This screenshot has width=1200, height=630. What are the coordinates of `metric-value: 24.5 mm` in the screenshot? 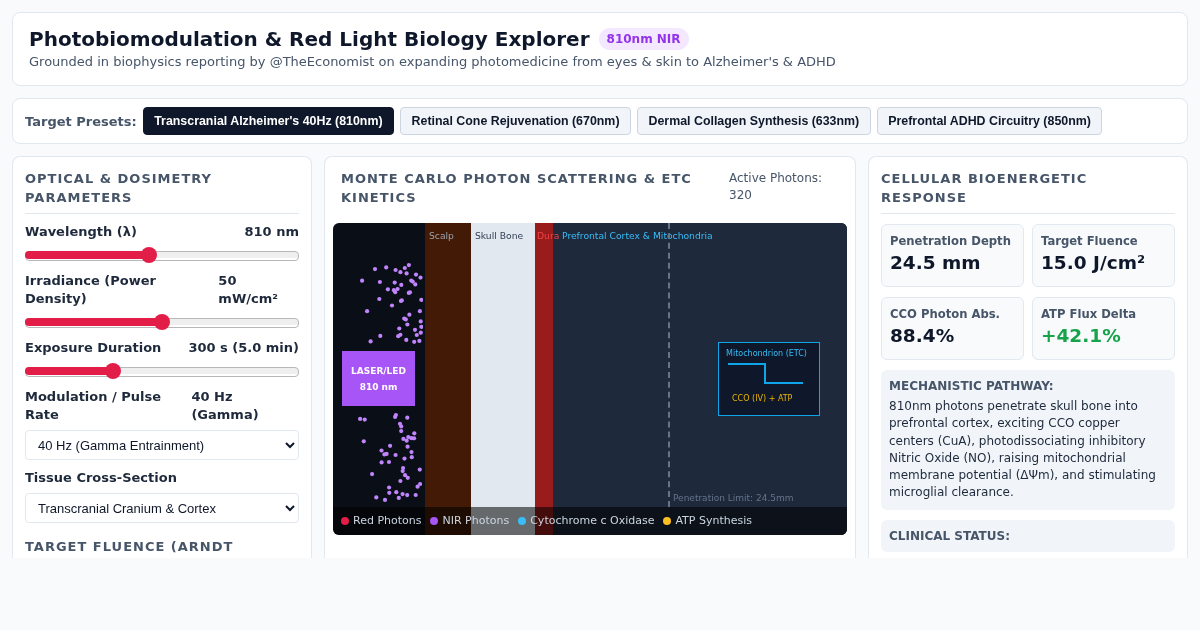 It's located at (936, 263).